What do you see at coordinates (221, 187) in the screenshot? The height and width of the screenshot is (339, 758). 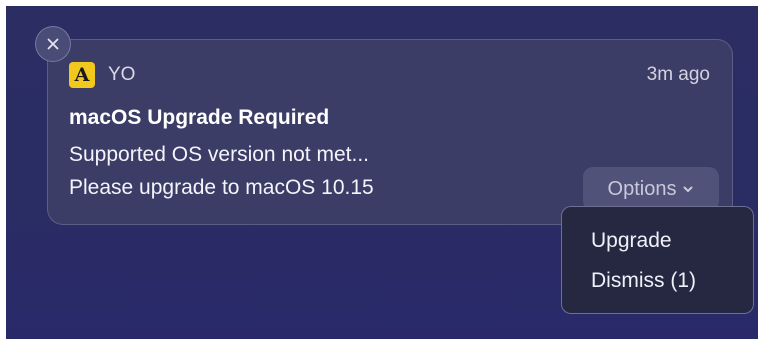 I see `notification-body: Please upgrade to macOS 10.15` at bounding box center [221, 187].